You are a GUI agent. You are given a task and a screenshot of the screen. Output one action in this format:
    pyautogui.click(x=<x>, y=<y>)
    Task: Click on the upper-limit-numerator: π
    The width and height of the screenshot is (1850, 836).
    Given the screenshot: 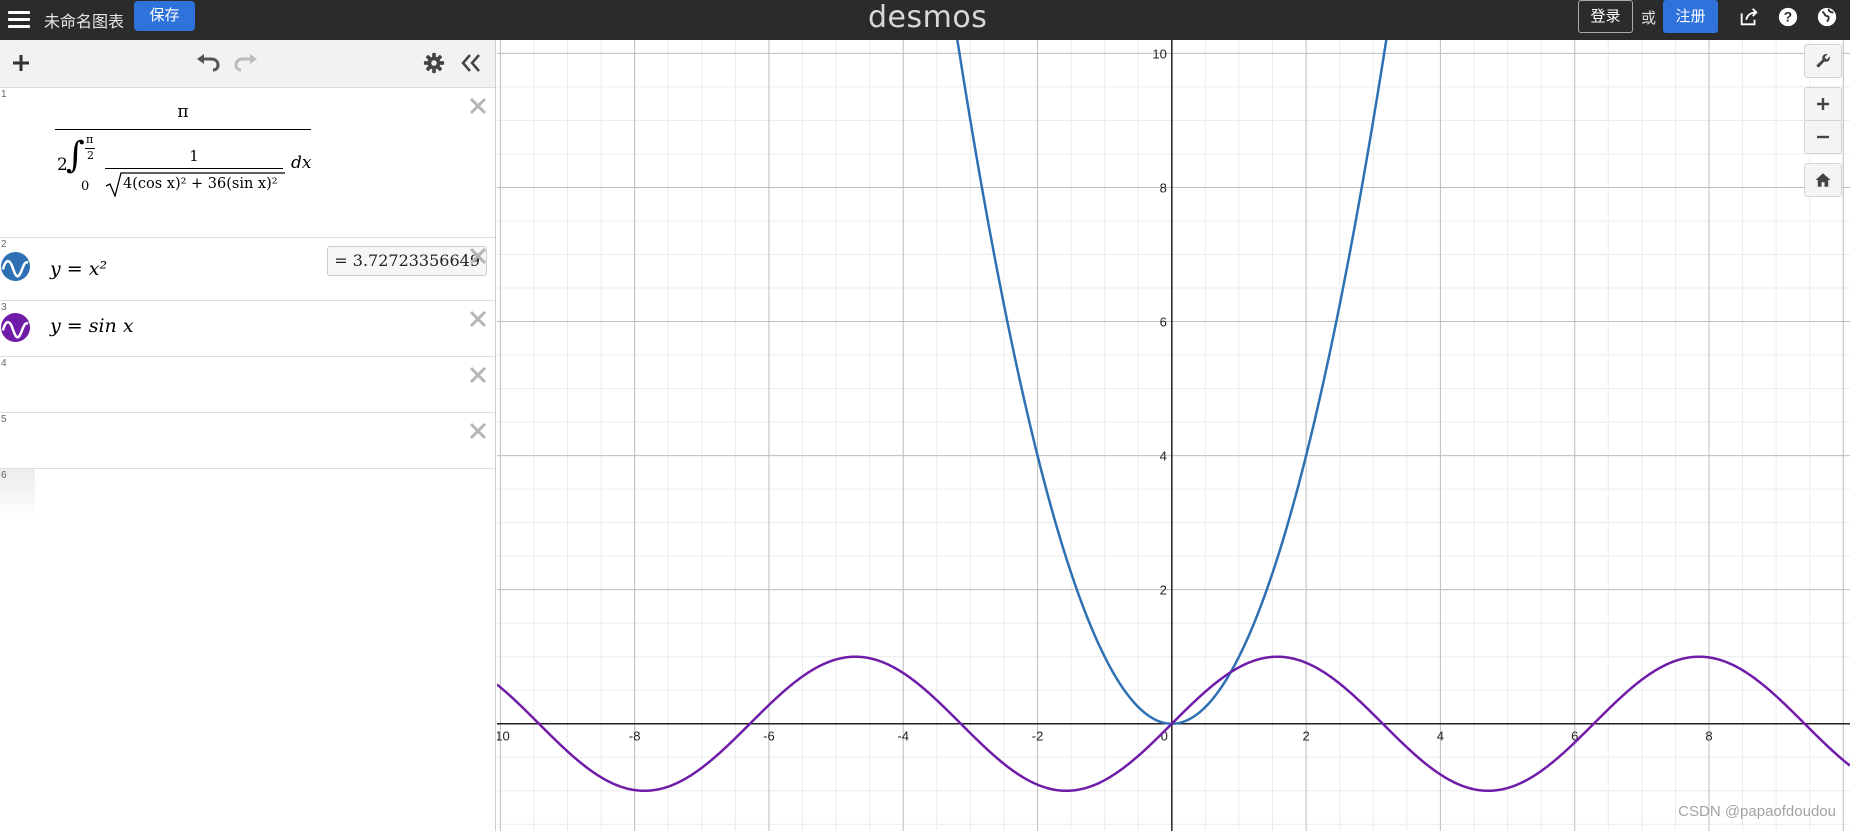 What is the action you would take?
    pyautogui.click(x=90, y=139)
    